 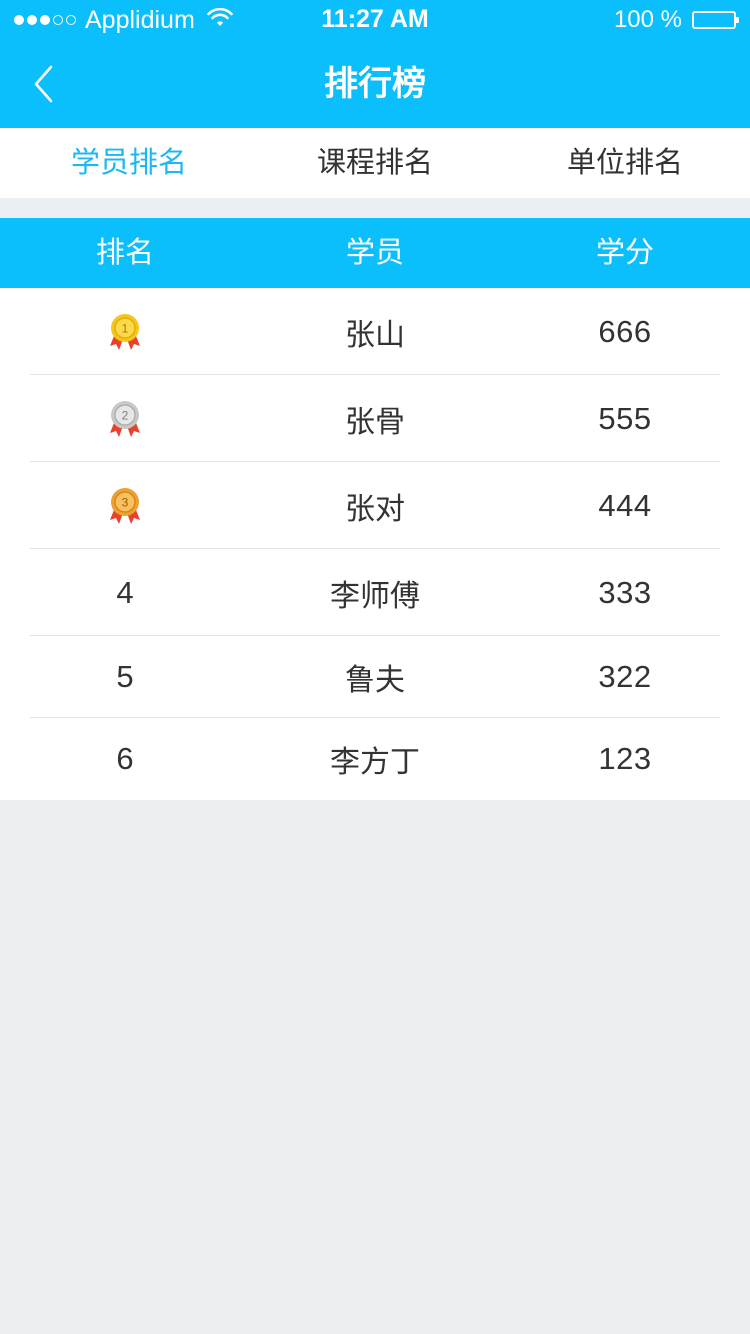 I want to click on bronze-medal-icon: 3, so click(x=125, y=505).